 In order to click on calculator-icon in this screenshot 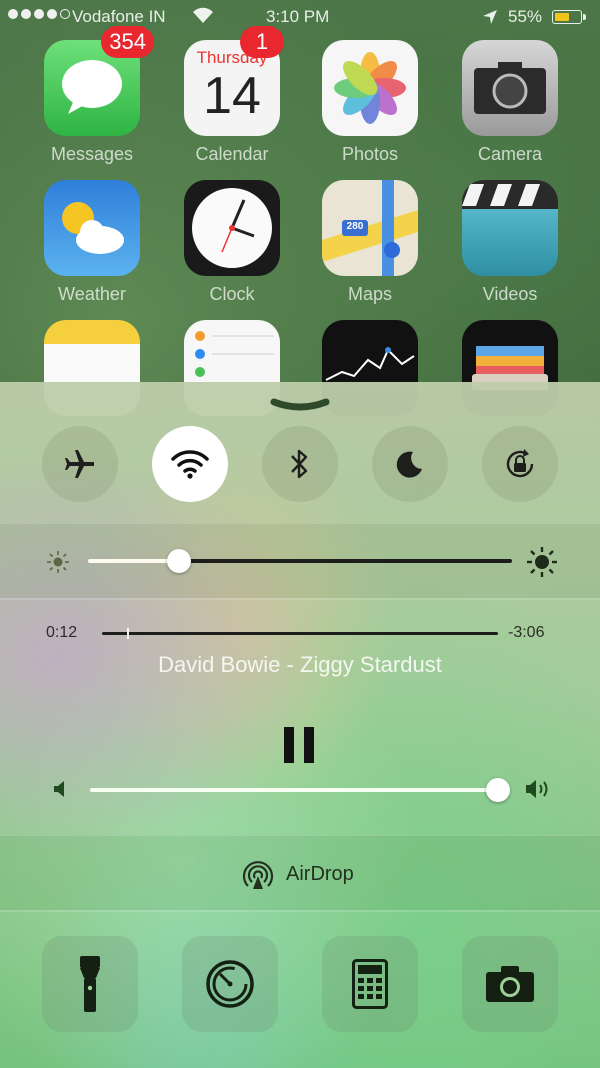, I will do `click(370, 984)`.